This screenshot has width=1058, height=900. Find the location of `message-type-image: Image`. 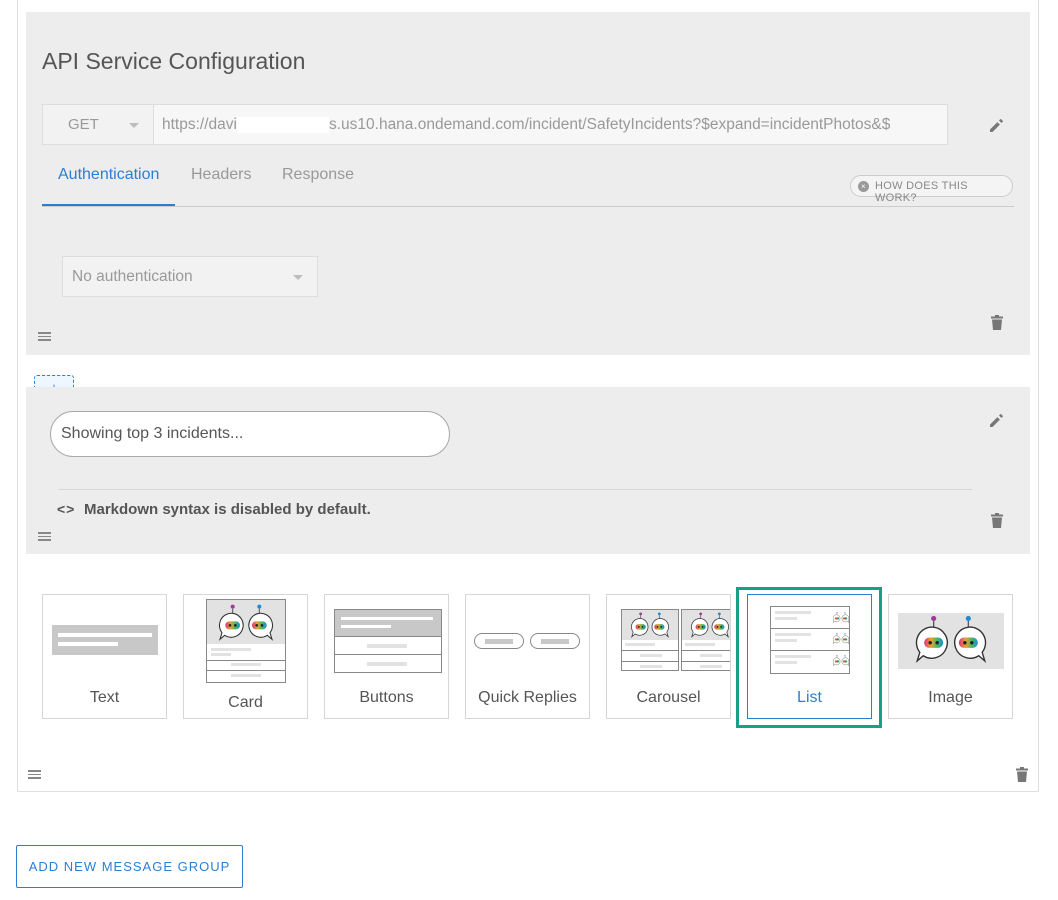

message-type-image: Image is located at coordinates (950, 656).